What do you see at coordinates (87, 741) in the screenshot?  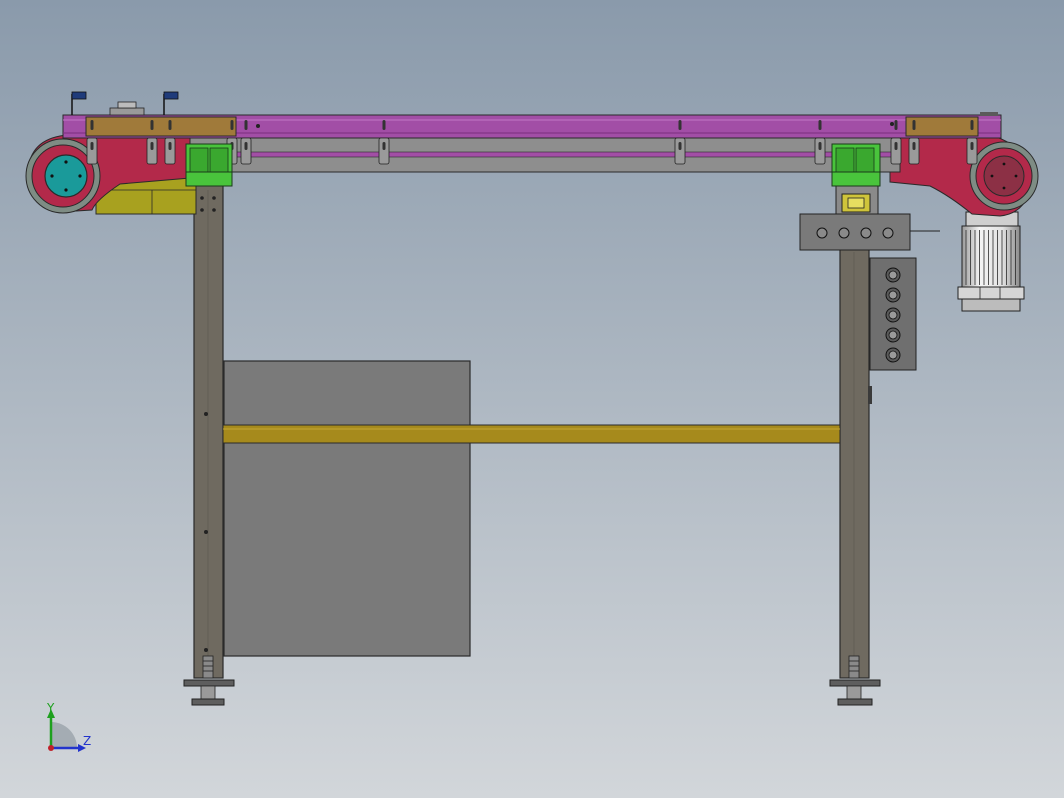 I see `triad-z-label: Z` at bounding box center [87, 741].